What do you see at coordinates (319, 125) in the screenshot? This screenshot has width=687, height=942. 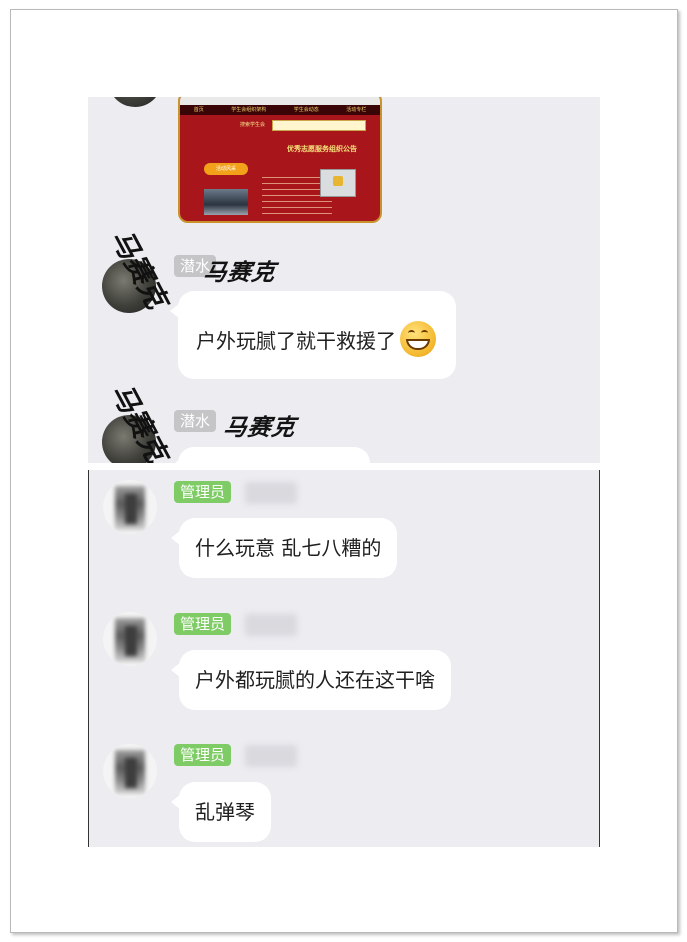 I see `site-search-box` at bounding box center [319, 125].